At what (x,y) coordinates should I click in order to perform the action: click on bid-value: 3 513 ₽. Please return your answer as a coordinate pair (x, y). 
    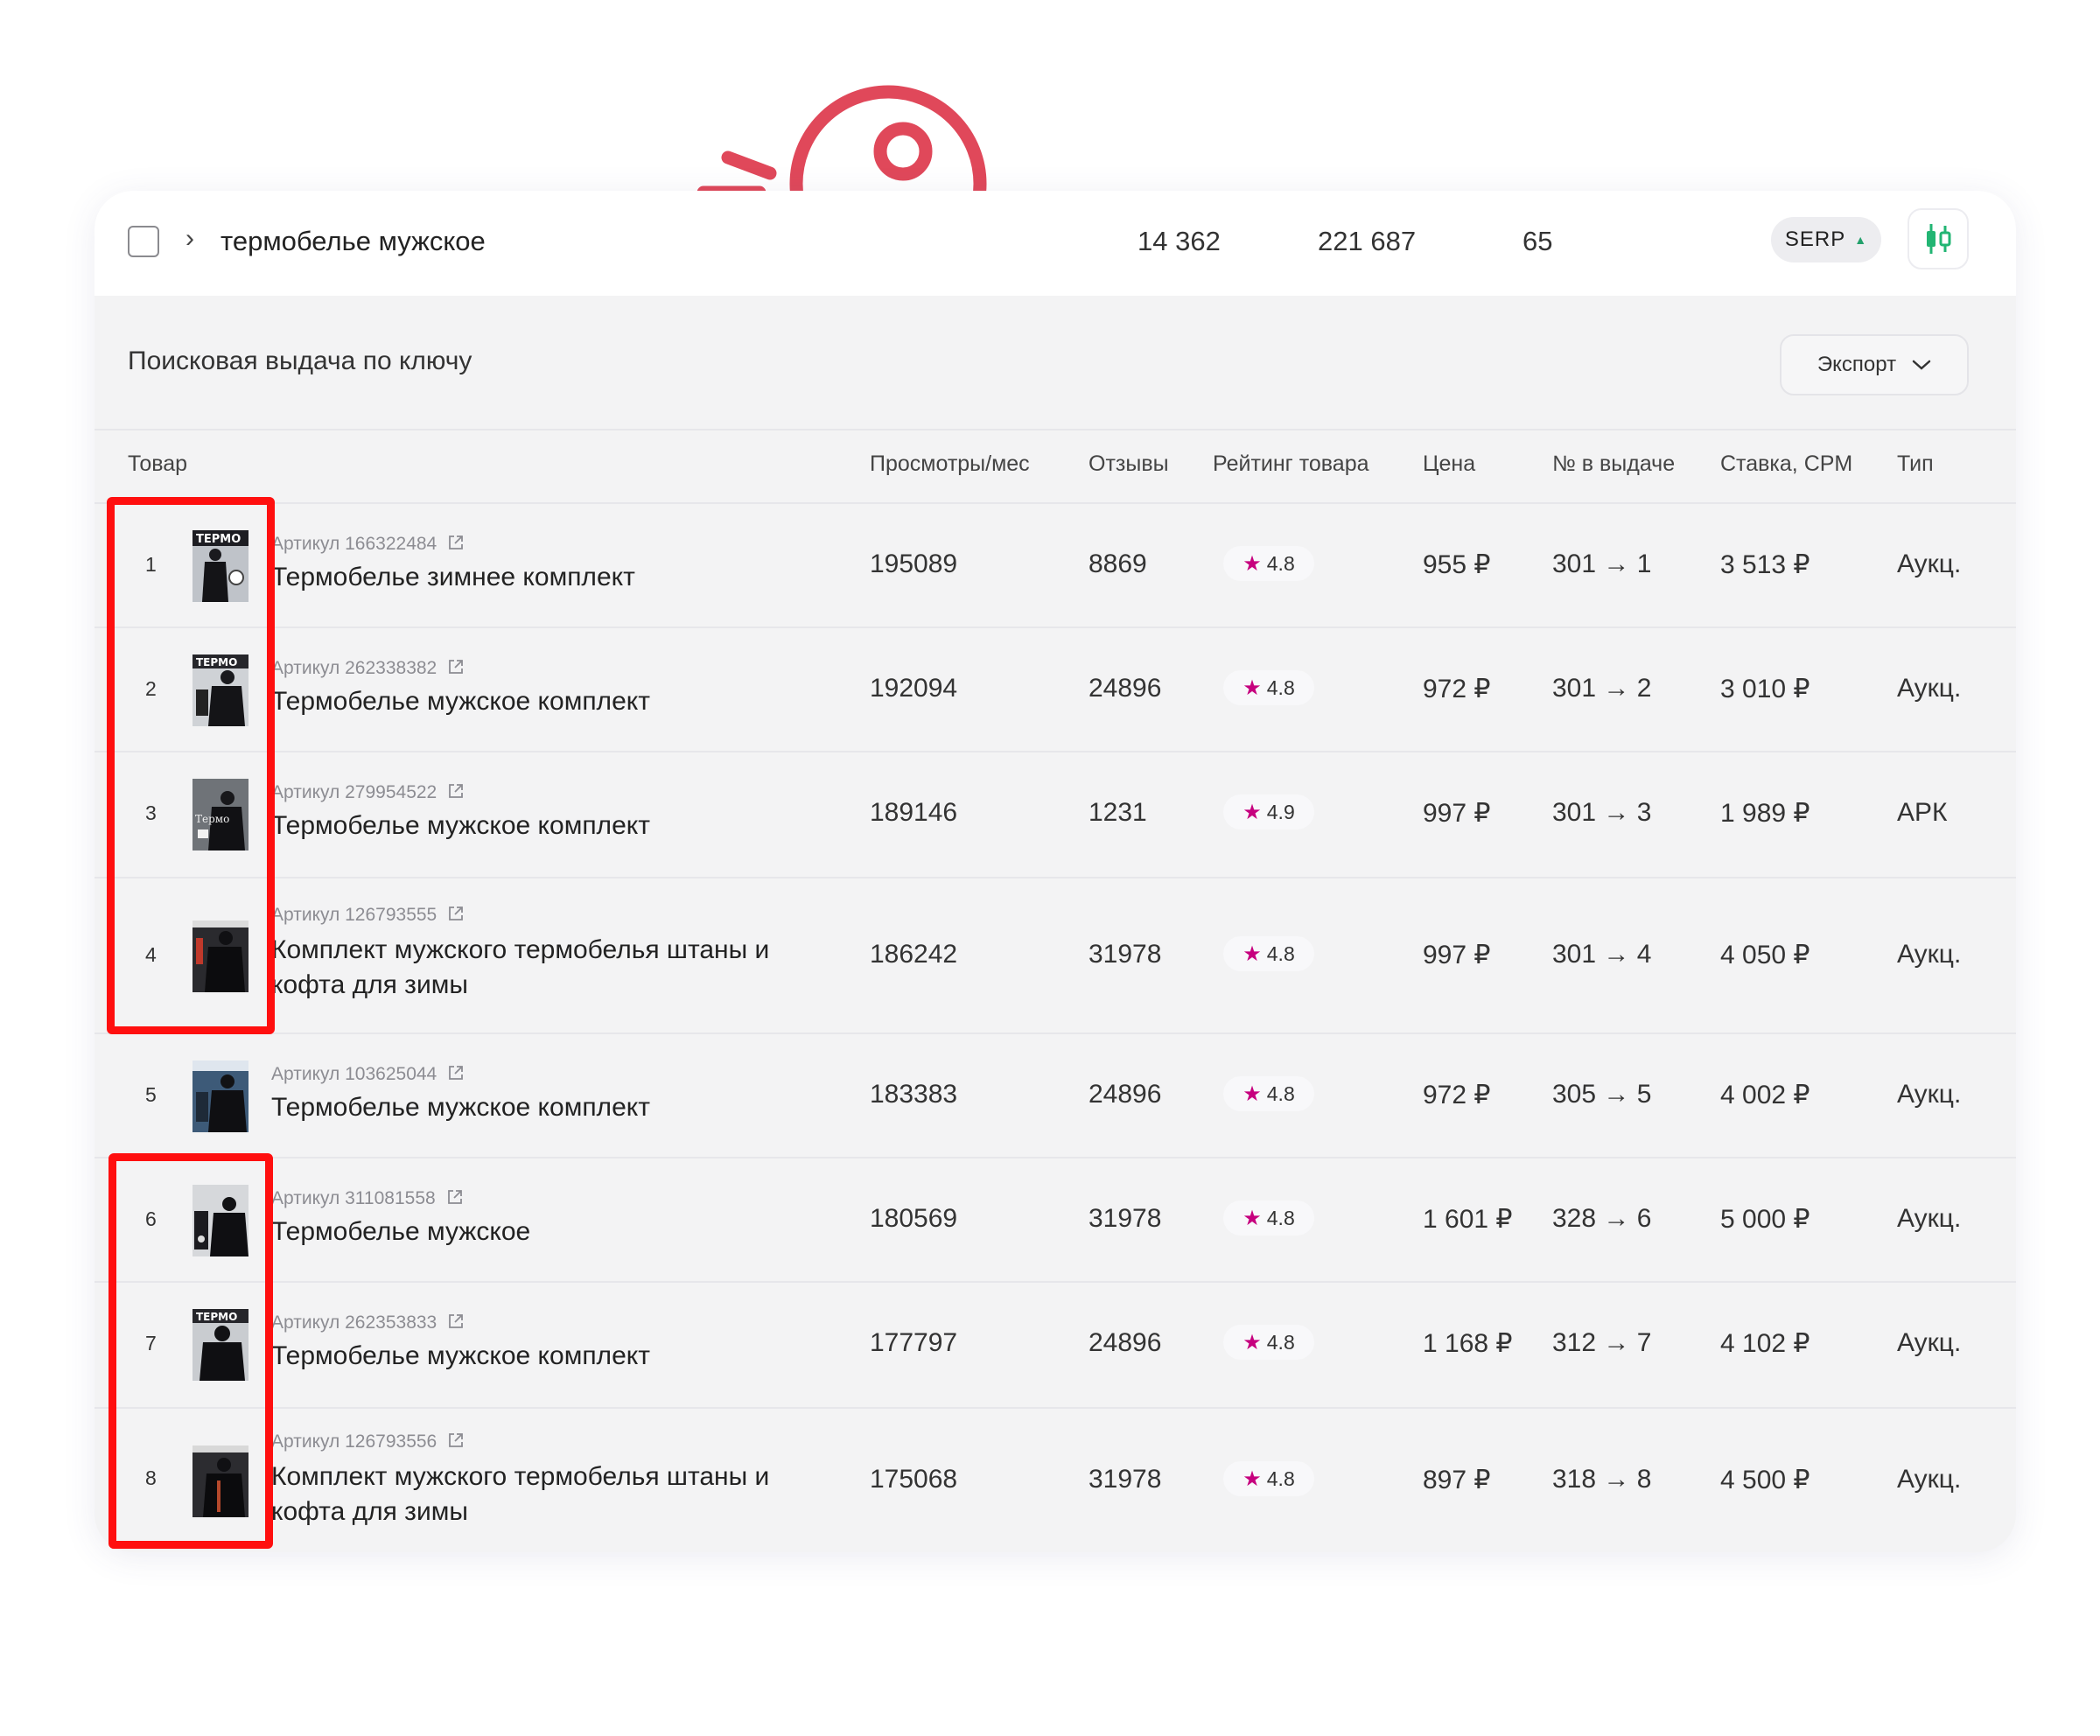
    Looking at the image, I should click on (1765, 564).